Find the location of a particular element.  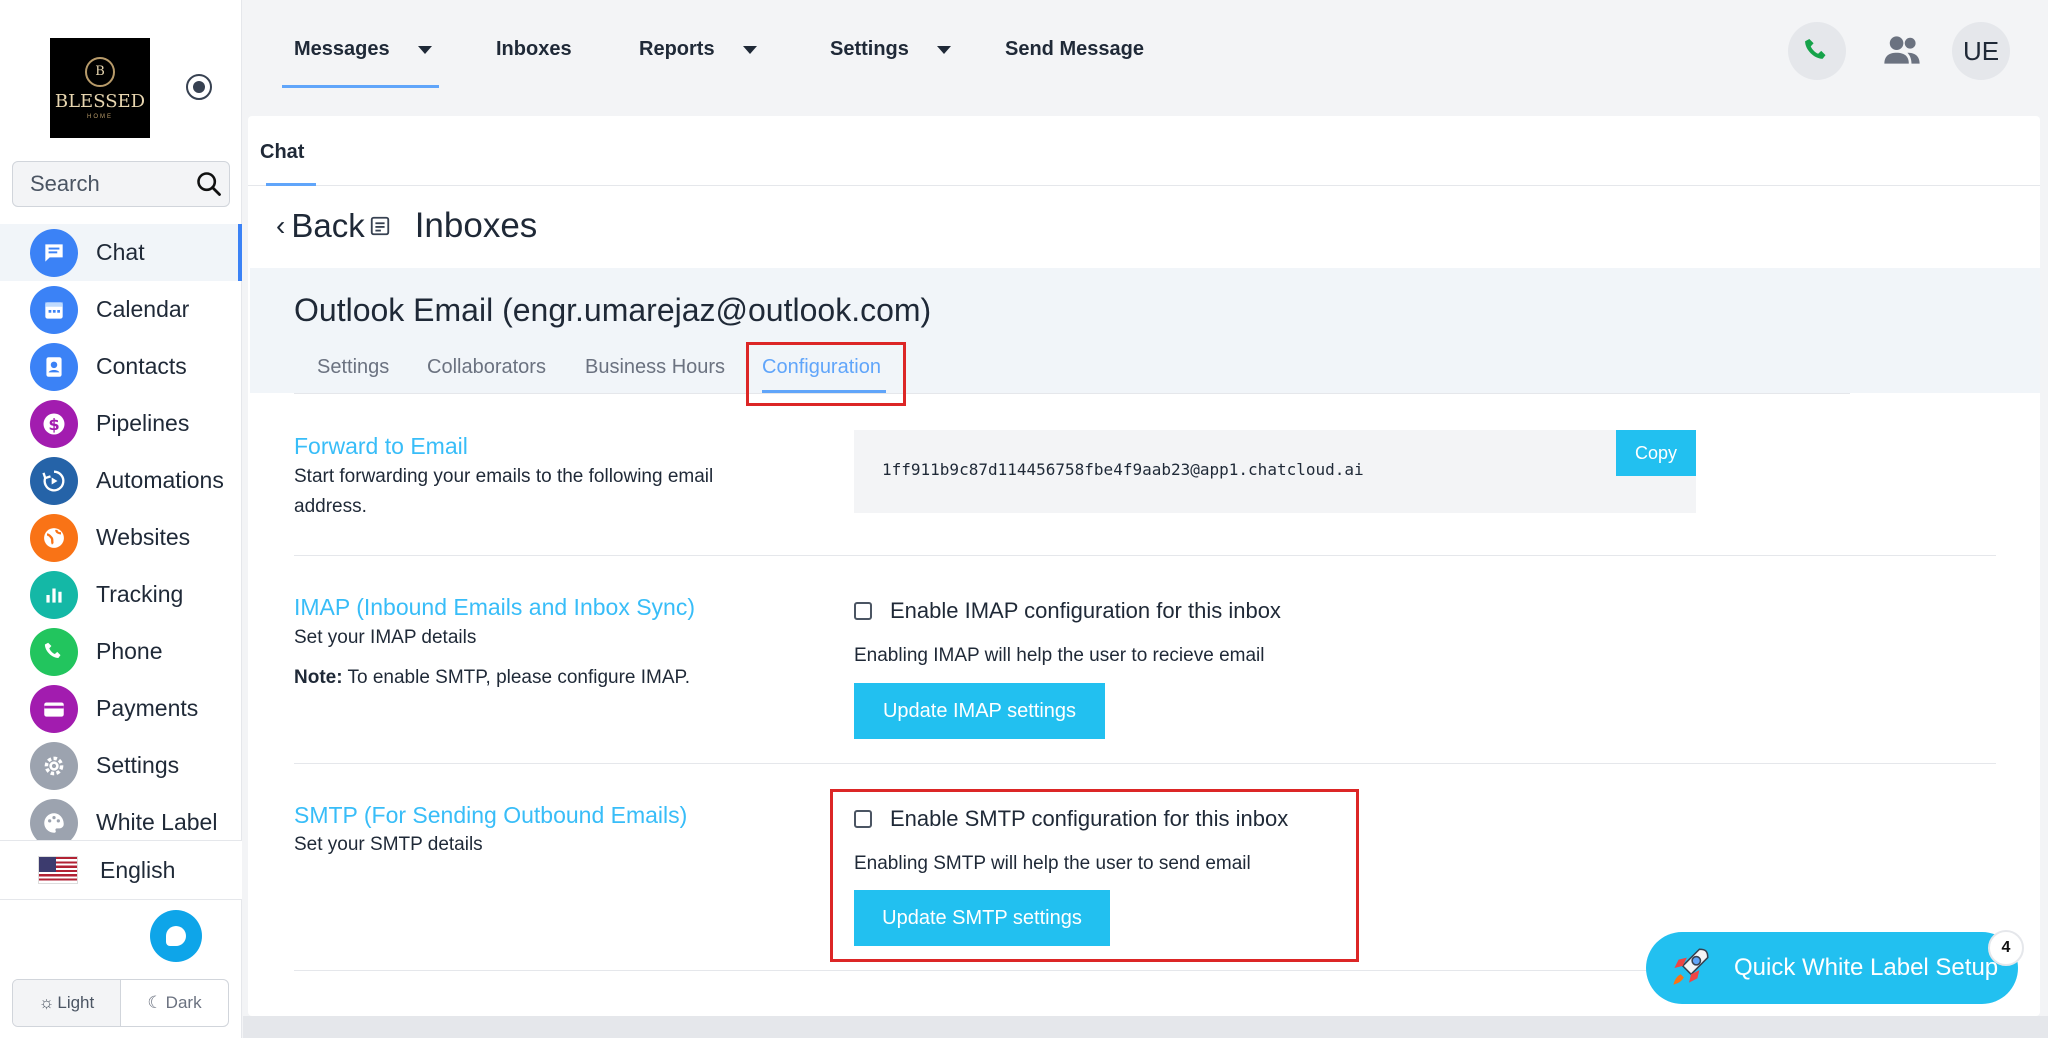

page-title: Inboxes is located at coordinates (476, 225).